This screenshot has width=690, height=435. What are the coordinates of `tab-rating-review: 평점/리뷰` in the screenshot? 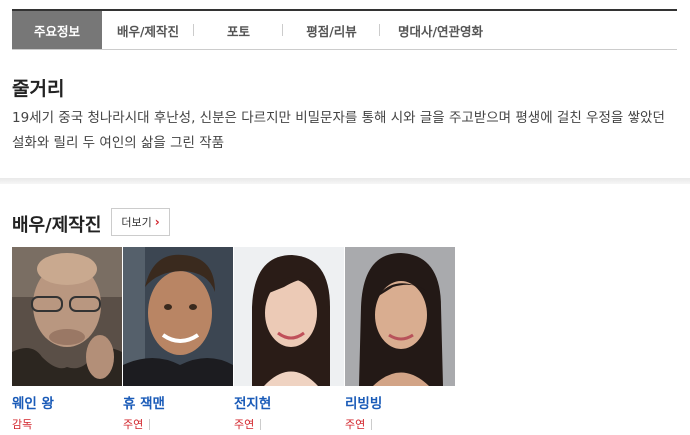 It's located at (331, 30).